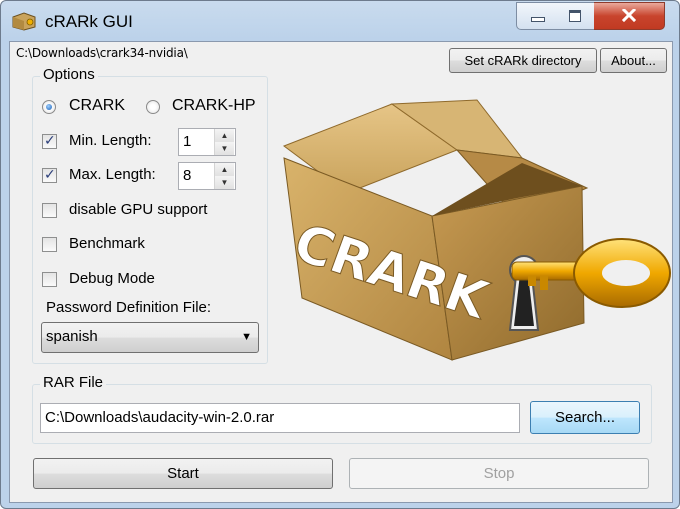 The image size is (680, 509). Describe the element at coordinates (246, 337) in the screenshot. I see `chevron-down-icon: ▼` at that location.